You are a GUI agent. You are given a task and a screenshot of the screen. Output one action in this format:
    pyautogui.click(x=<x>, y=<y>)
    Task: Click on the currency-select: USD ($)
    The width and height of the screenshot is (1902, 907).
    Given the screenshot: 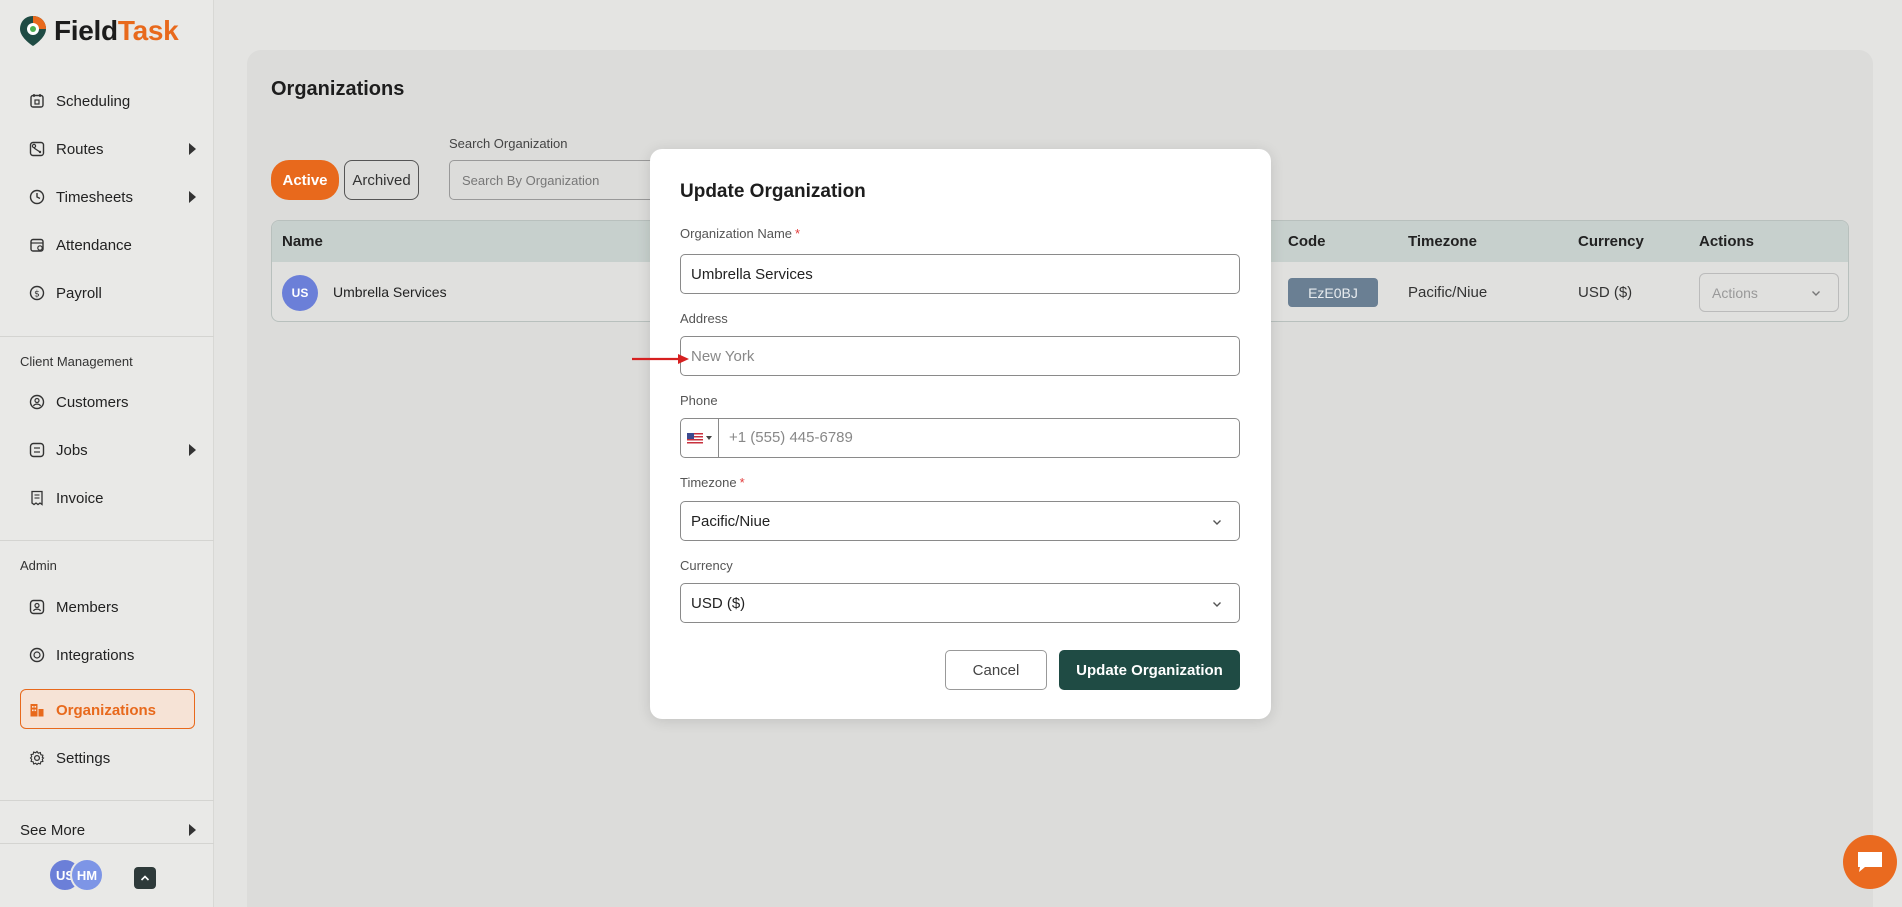 What is the action you would take?
    pyautogui.click(x=960, y=603)
    